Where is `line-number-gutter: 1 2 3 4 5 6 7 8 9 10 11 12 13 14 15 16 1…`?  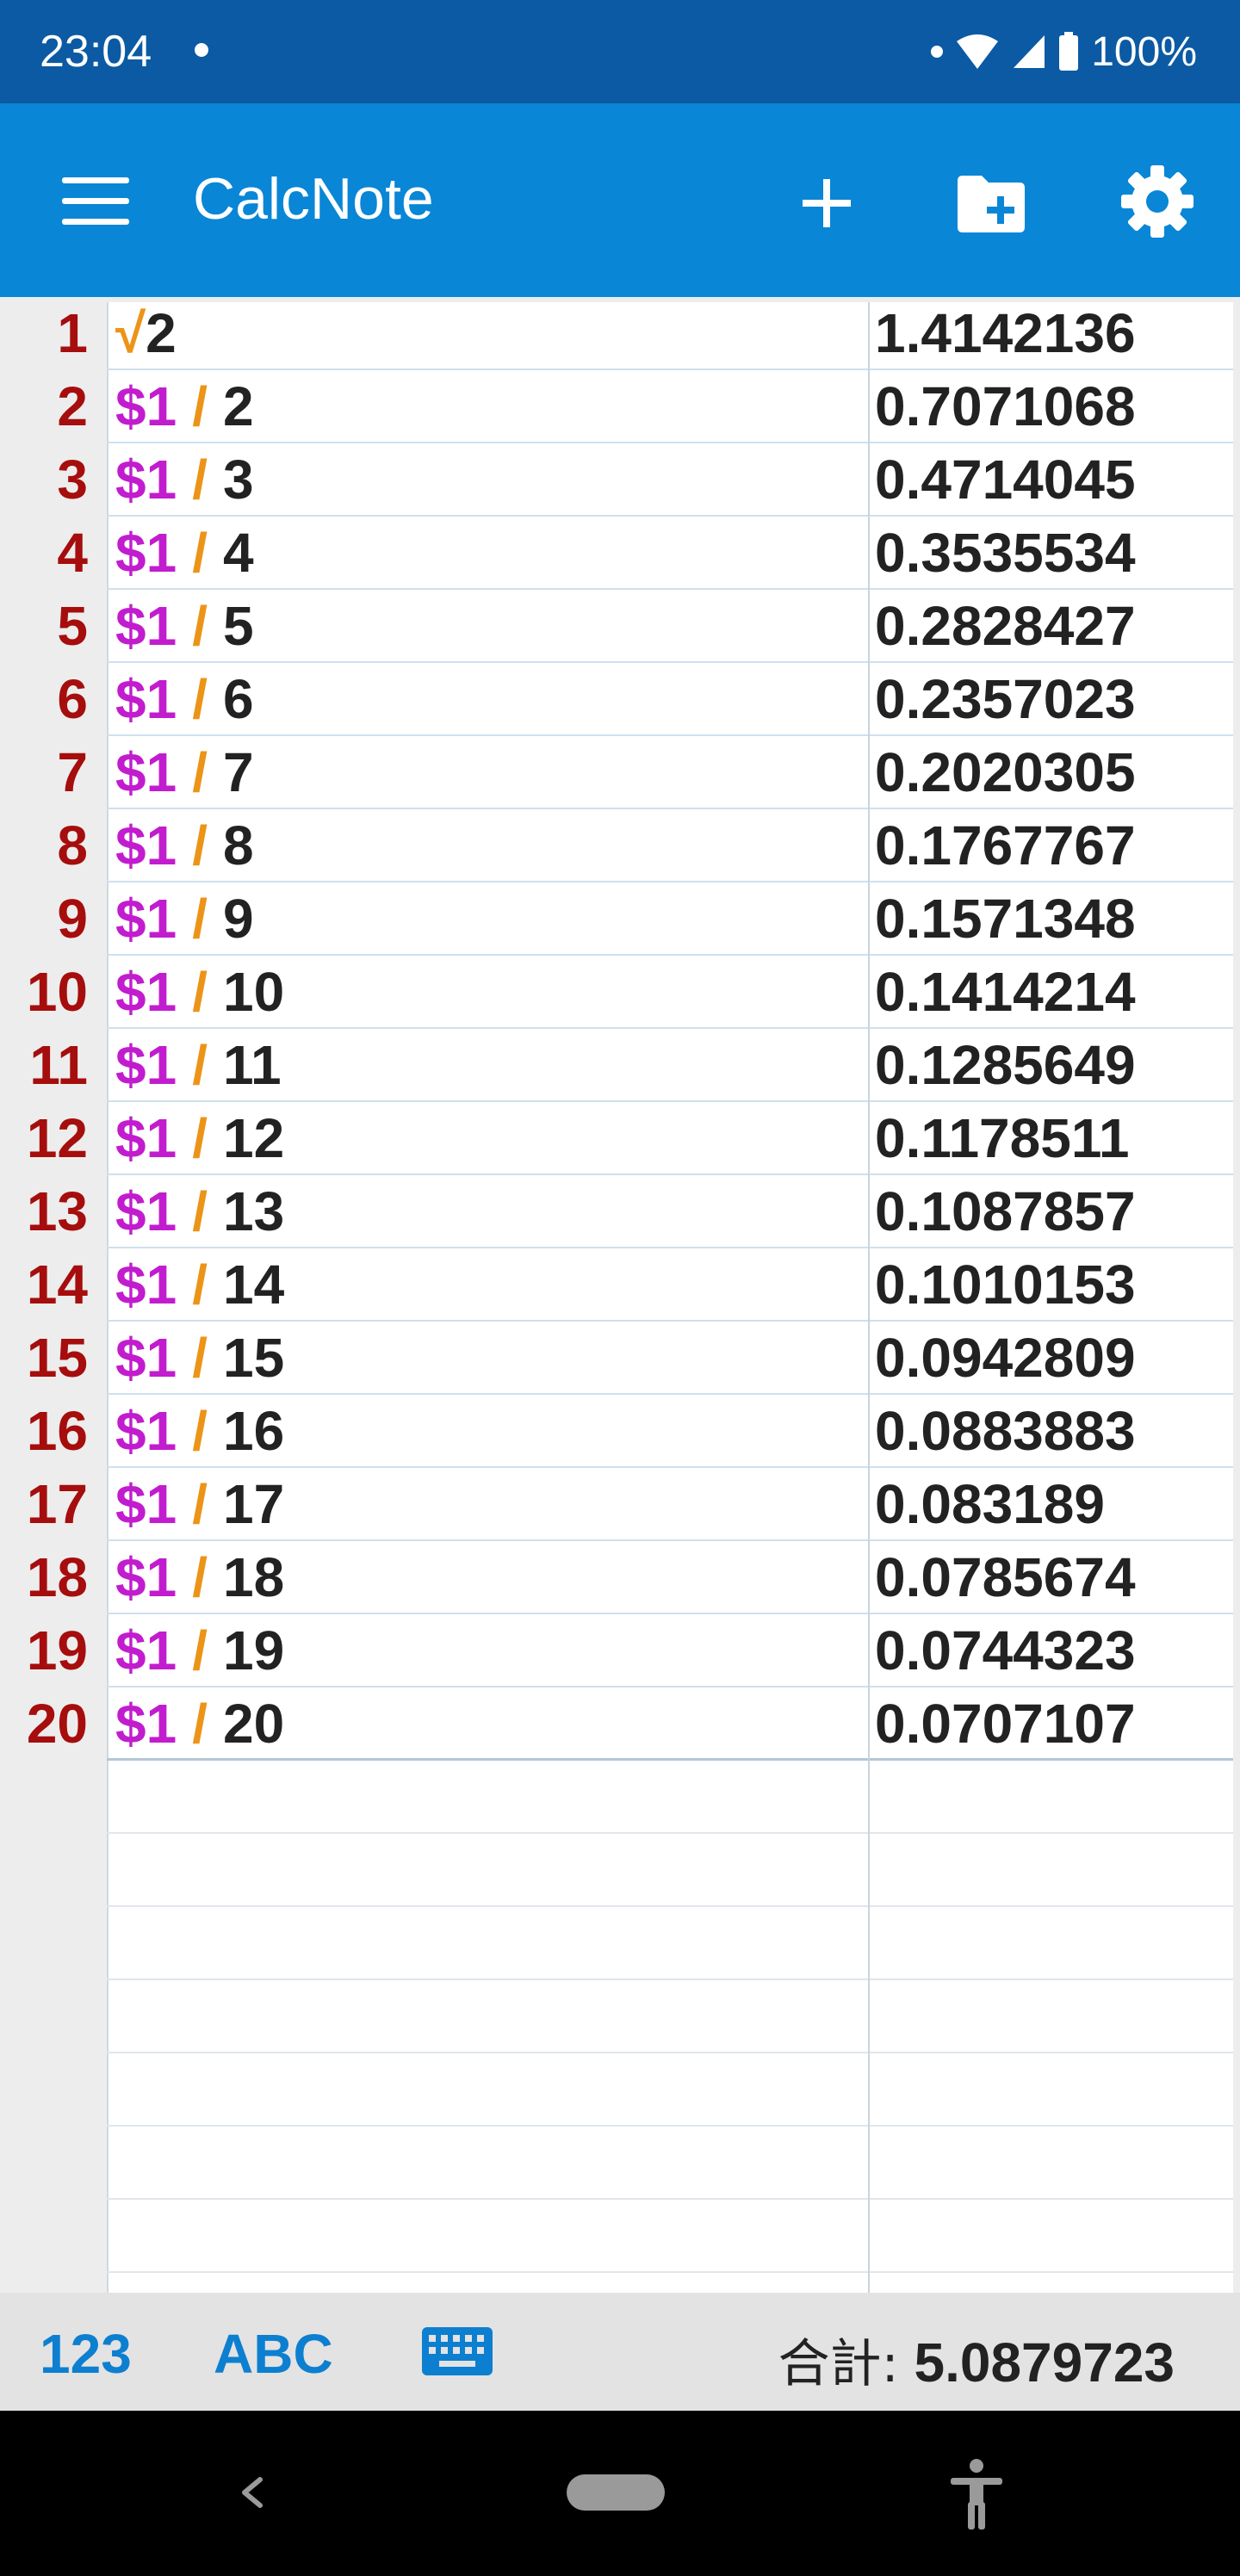 line-number-gutter: 1 2 3 4 5 6 7 8 9 10 11 12 13 14 15 16 1… is located at coordinates (53, 1295).